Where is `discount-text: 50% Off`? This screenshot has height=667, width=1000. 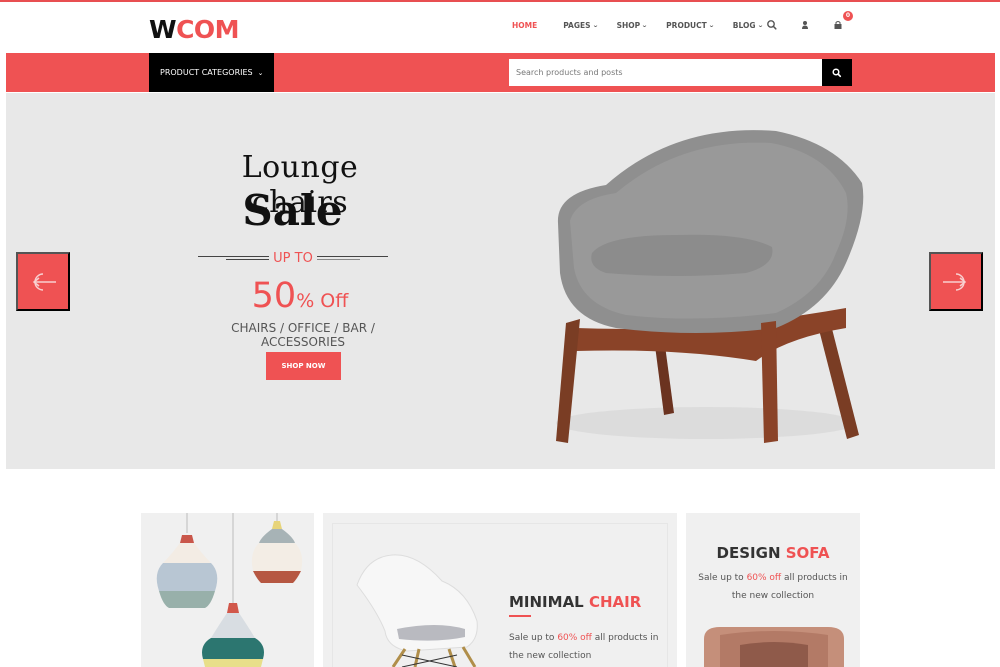
discount-text: 50% Off is located at coordinates (300, 296).